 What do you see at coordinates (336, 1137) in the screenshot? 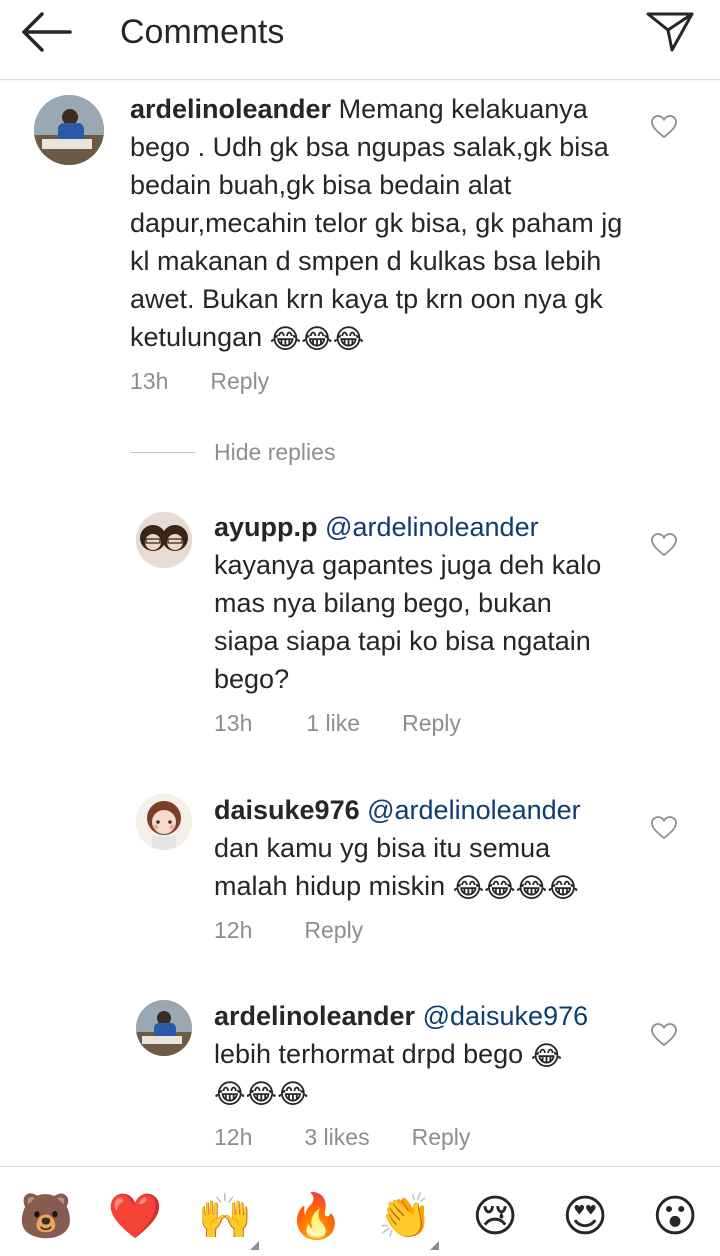
I see `likes-count: 3 likes` at bounding box center [336, 1137].